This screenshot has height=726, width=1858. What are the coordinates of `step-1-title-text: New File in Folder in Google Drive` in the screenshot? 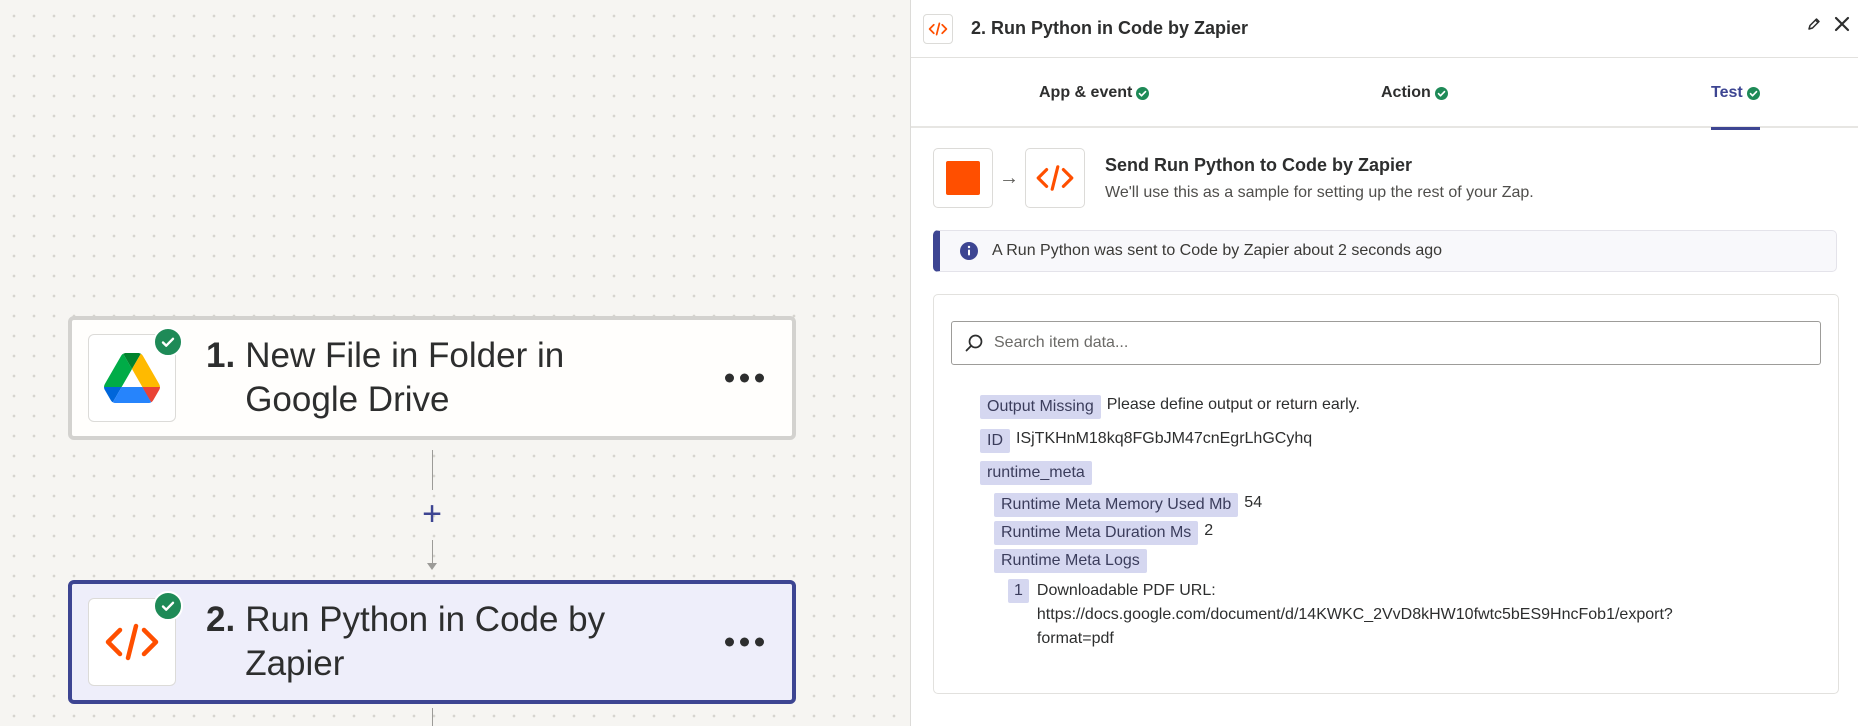 It's located at (405, 377).